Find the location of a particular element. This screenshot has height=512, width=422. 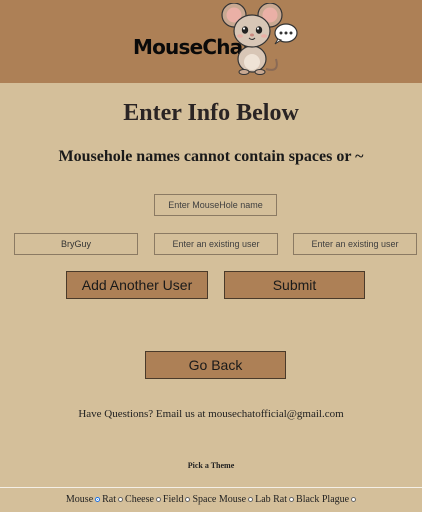

go-back-button: Go Back is located at coordinates (215, 365).